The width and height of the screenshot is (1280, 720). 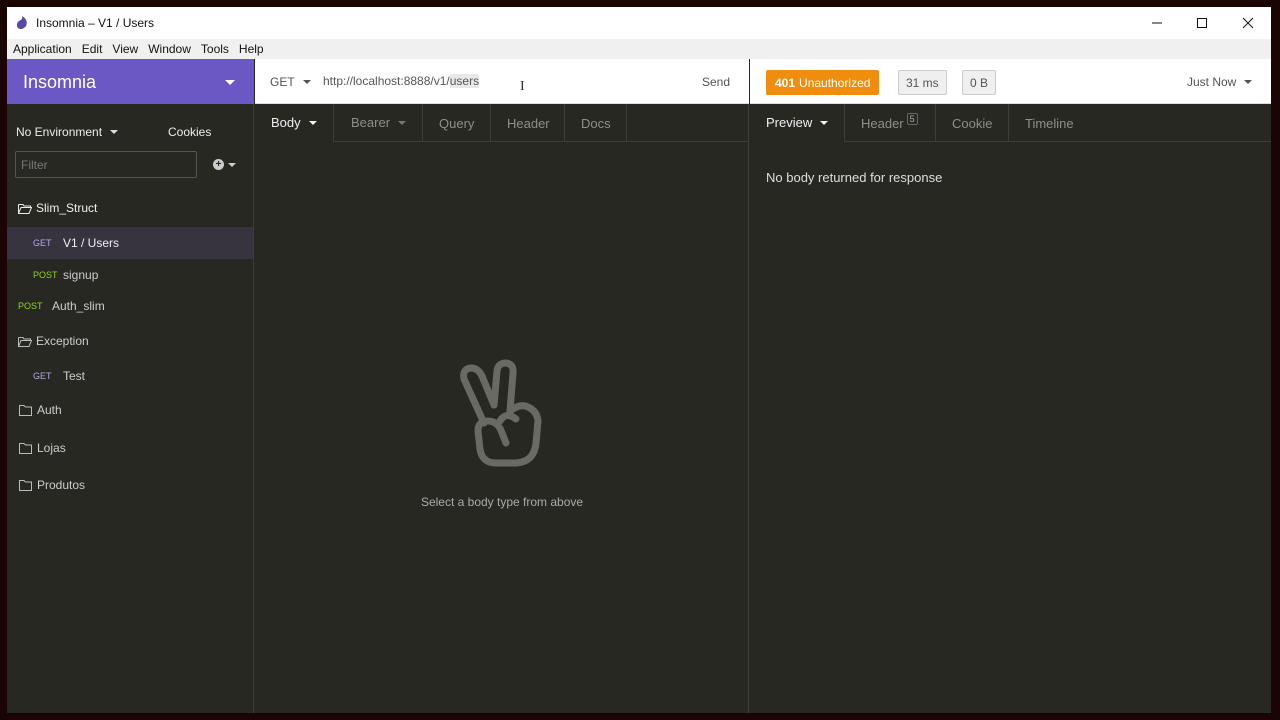 I want to click on request-signup: POST signup, so click(x=130, y=275).